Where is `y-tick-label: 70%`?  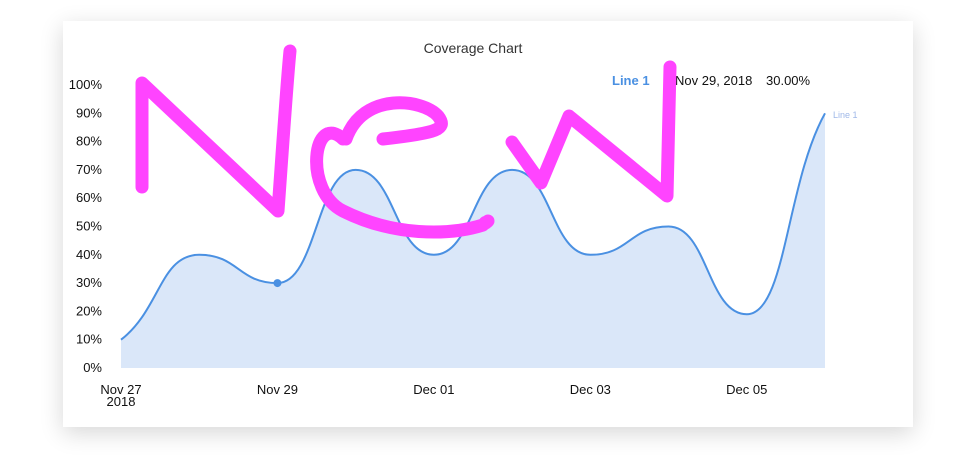
y-tick-label: 70% is located at coordinates (89, 169).